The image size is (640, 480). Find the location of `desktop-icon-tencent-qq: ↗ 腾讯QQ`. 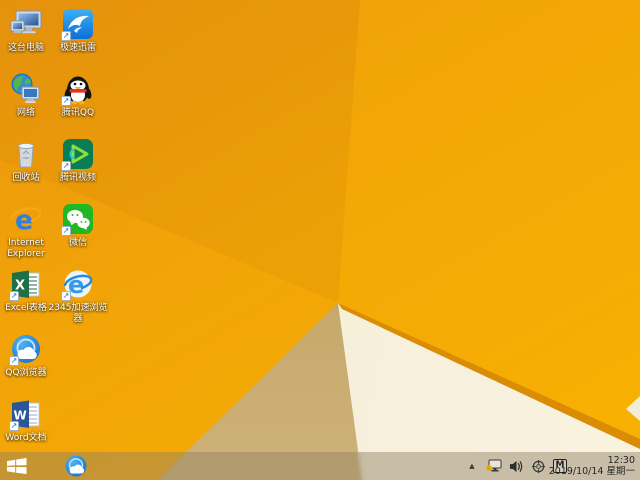

desktop-icon-tencent-qq: ↗ 腾讯QQ is located at coordinates (78, 96).